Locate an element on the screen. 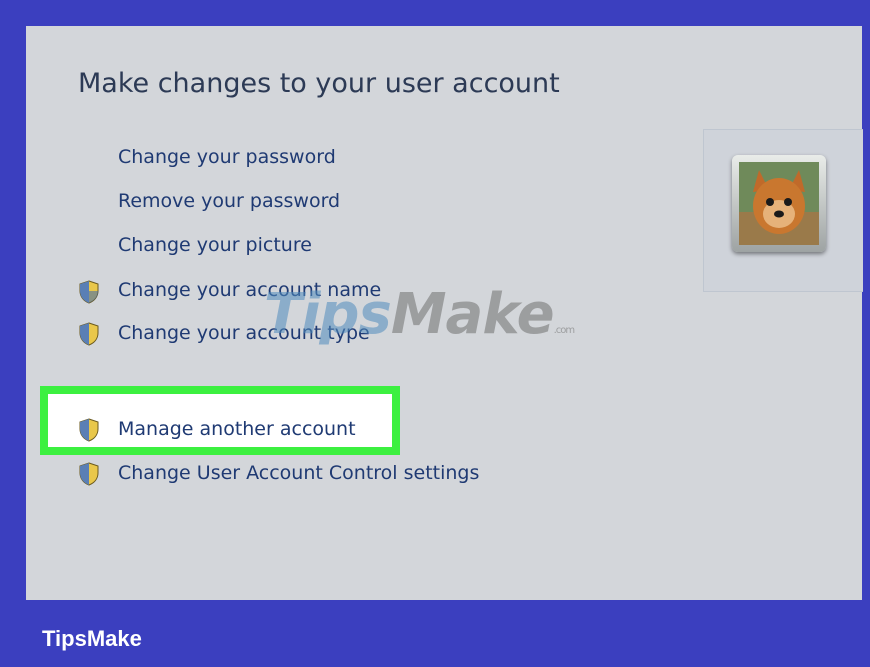 The width and height of the screenshot is (870, 667). user-picture is located at coordinates (779, 203).